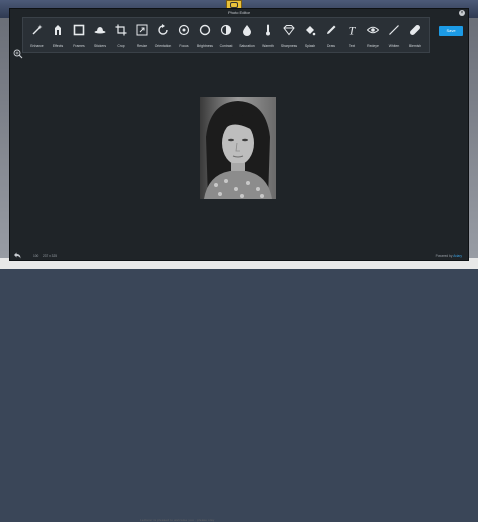 The height and width of the screenshot is (522, 478). What do you see at coordinates (311, 31) in the screenshot?
I see `splash-icon` at bounding box center [311, 31].